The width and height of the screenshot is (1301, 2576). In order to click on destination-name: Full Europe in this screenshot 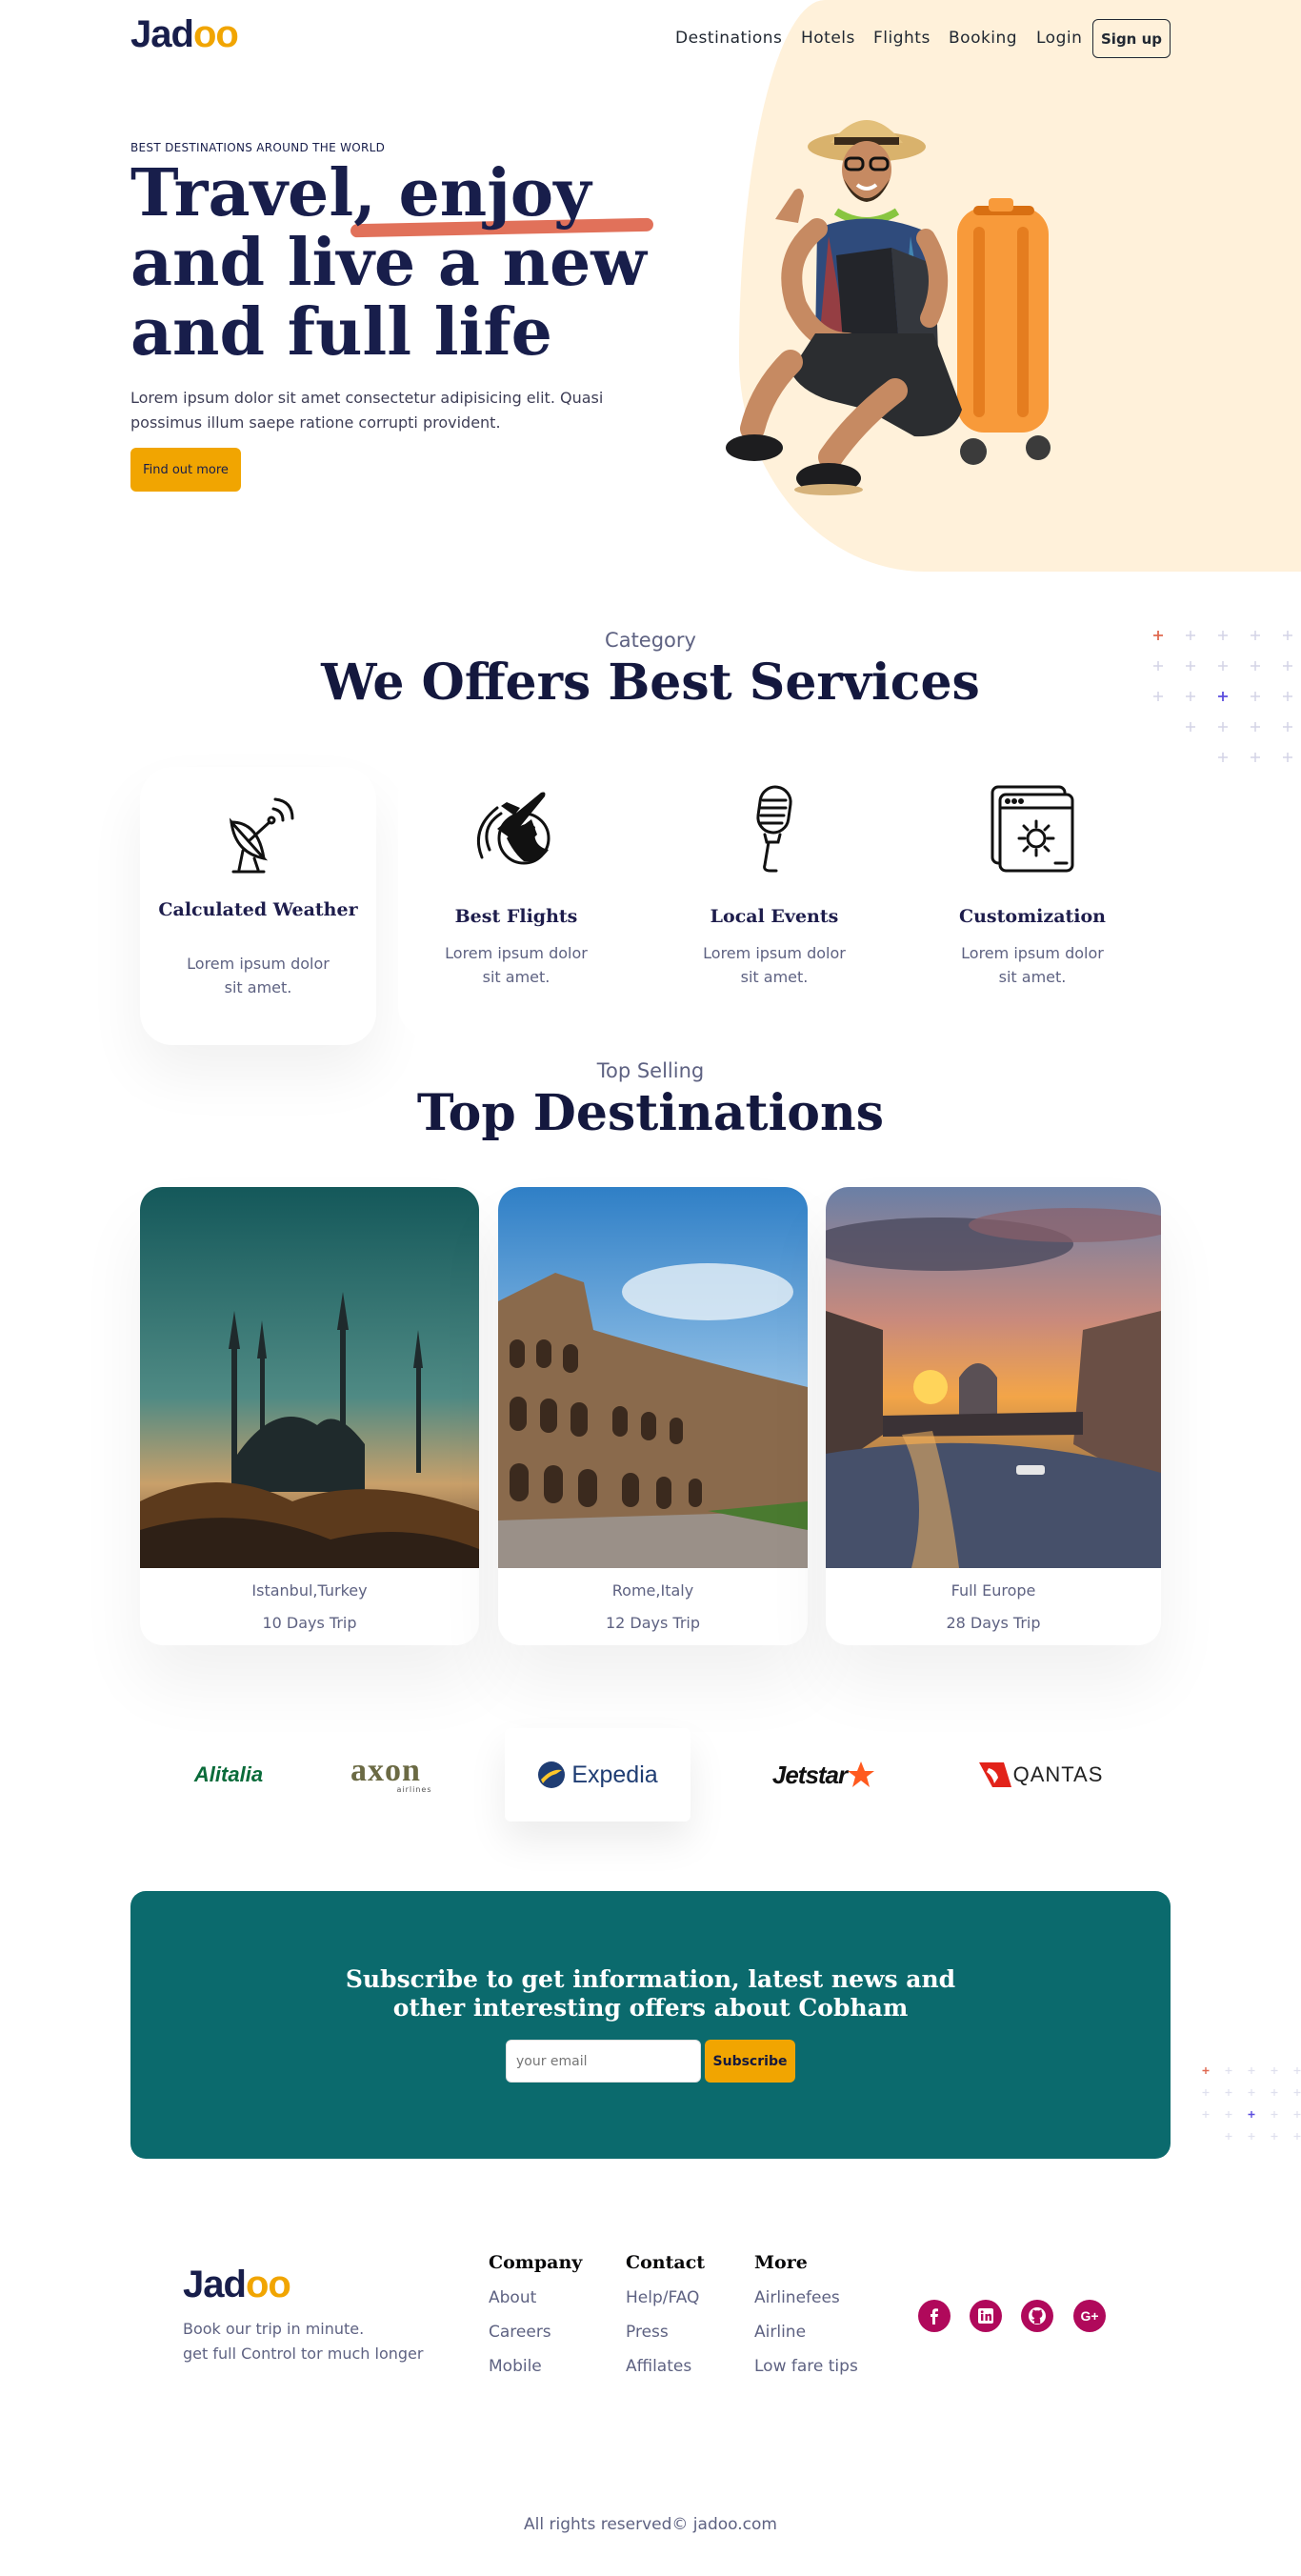, I will do `click(993, 1591)`.